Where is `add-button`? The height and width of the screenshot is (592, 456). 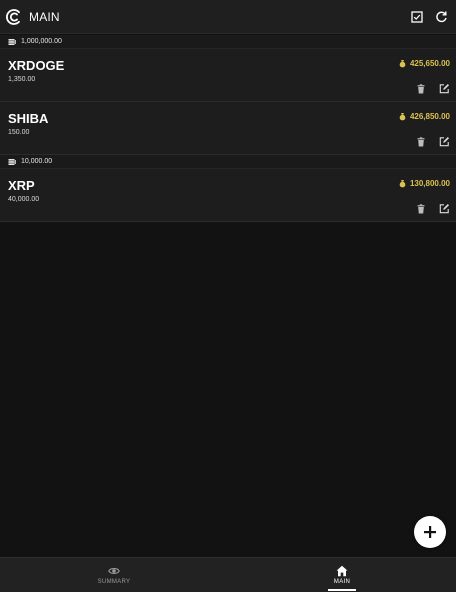 add-button is located at coordinates (430, 532).